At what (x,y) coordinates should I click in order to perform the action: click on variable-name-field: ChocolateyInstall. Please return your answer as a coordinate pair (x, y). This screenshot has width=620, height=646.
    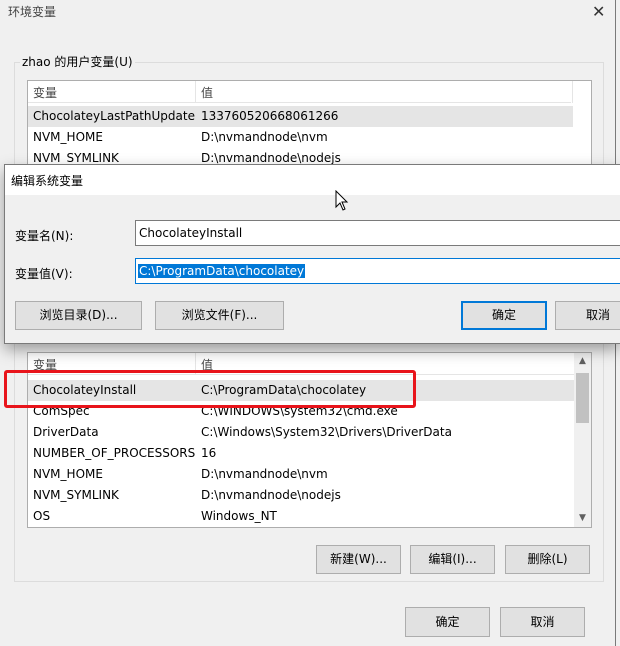
    Looking at the image, I should click on (377, 233).